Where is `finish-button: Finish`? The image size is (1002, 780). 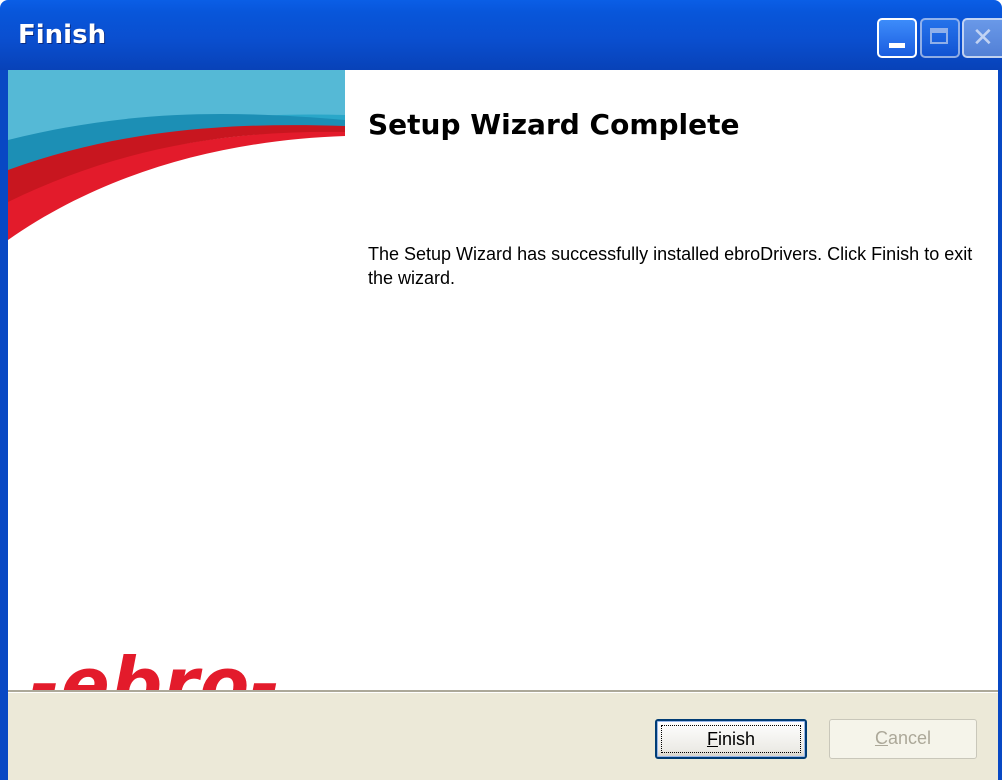
finish-button: Finish is located at coordinates (731, 739).